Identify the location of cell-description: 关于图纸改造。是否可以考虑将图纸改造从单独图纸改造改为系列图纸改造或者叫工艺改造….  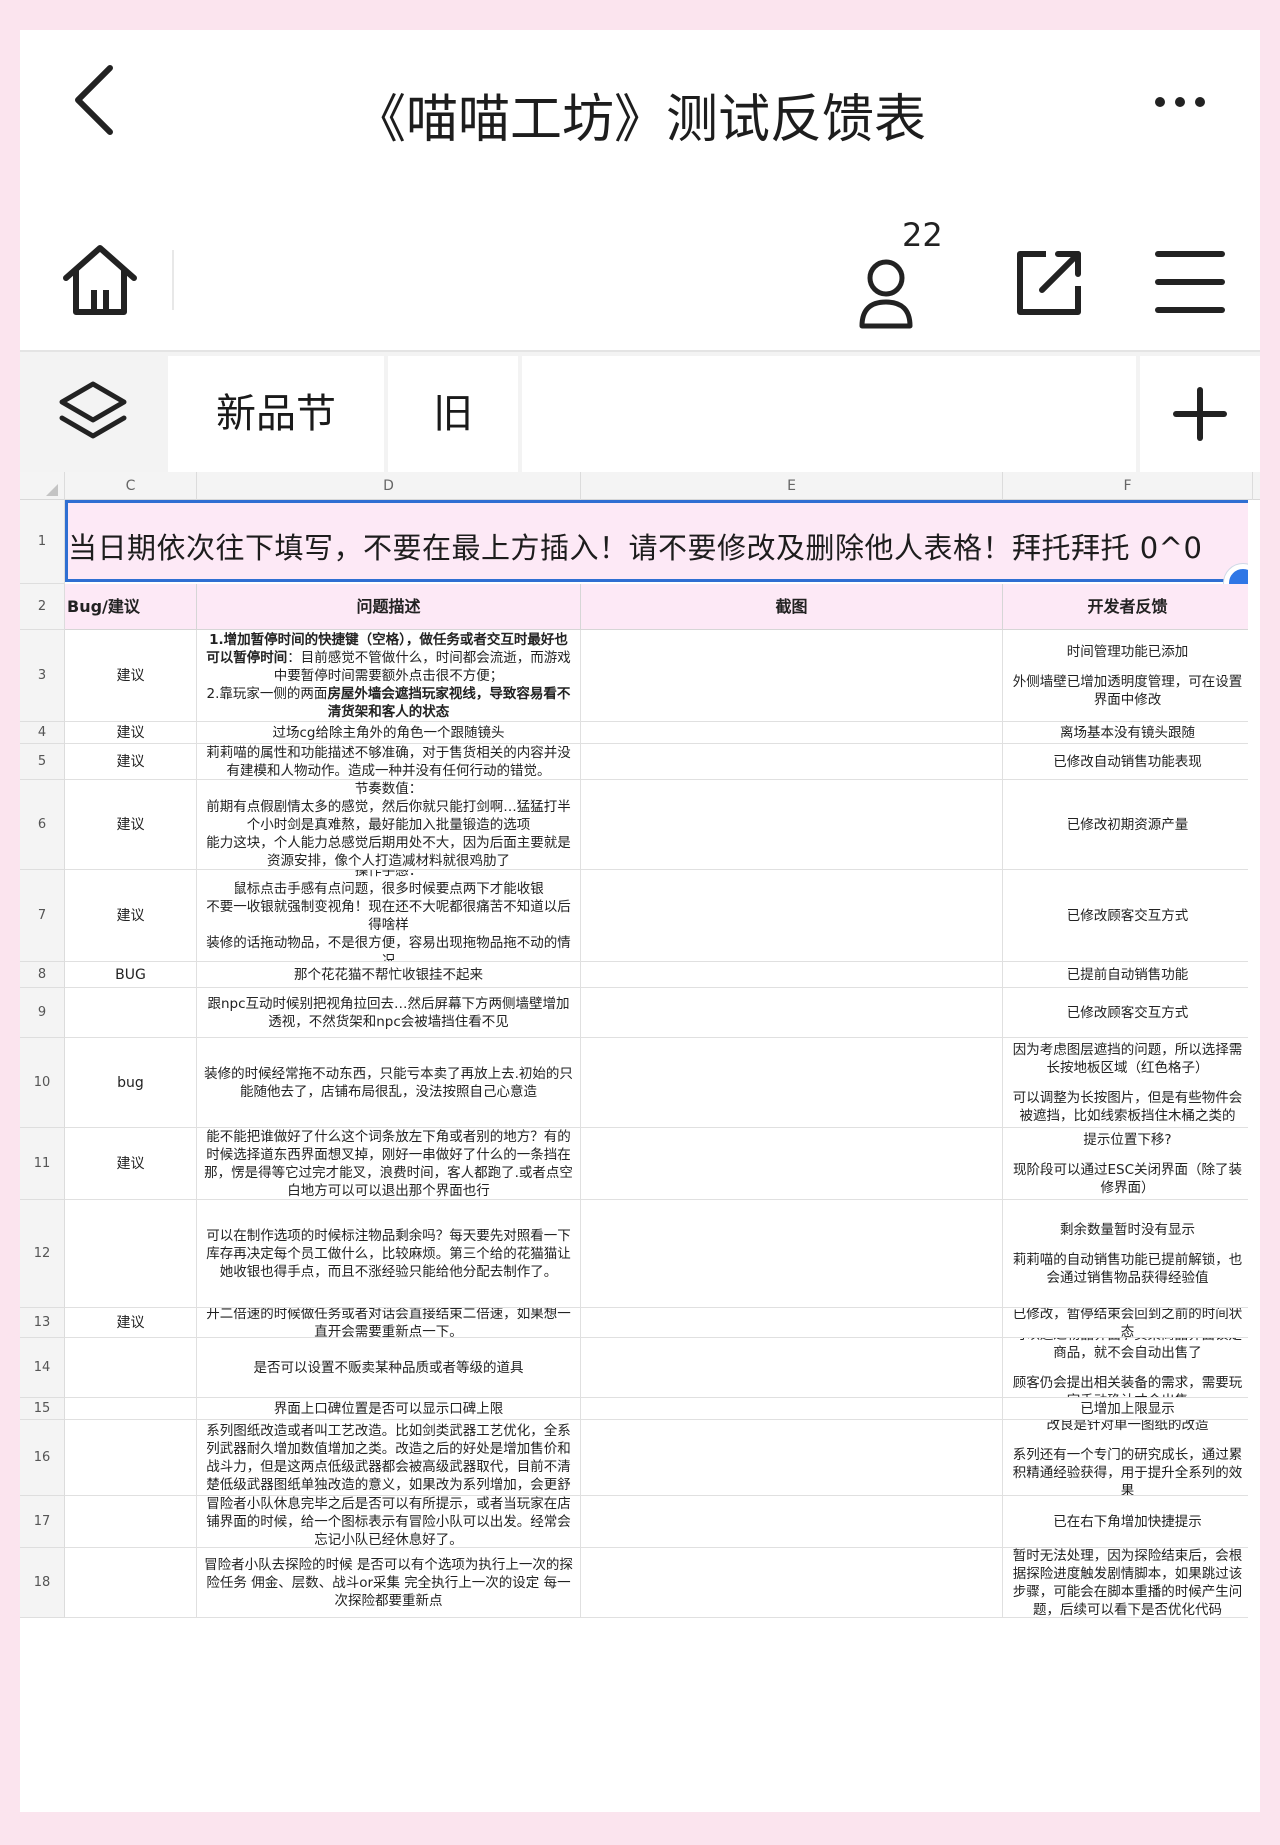
(389, 1458).